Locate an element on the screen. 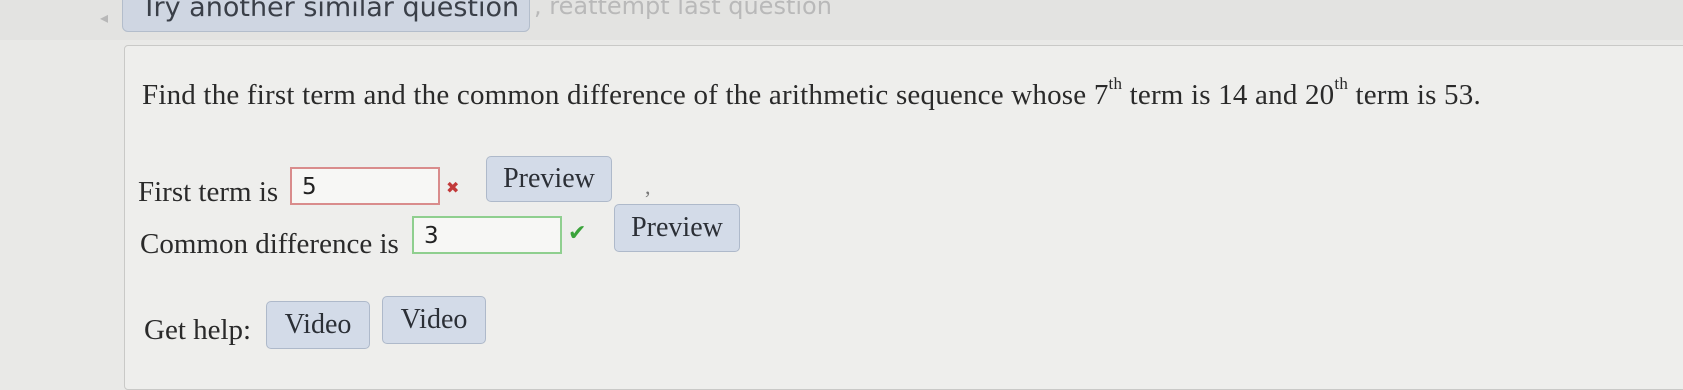  video-button-2: Video is located at coordinates (434, 320).